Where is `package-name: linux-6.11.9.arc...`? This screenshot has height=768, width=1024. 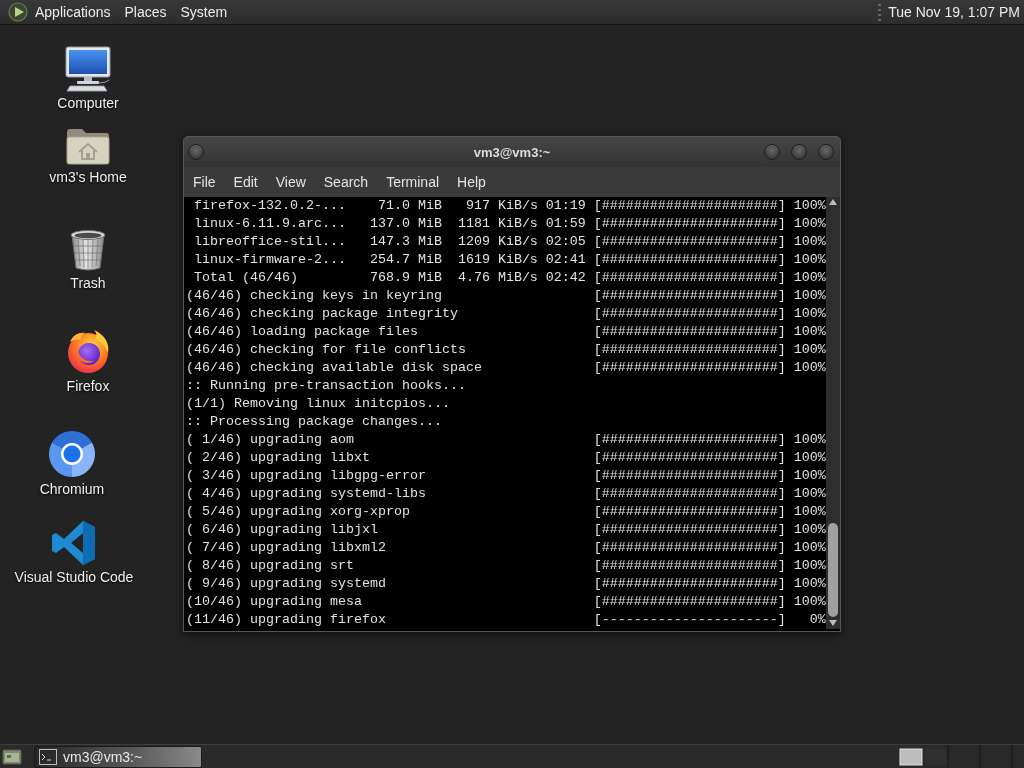 package-name: linux-6.11.9.arc... is located at coordinates (270, 224).